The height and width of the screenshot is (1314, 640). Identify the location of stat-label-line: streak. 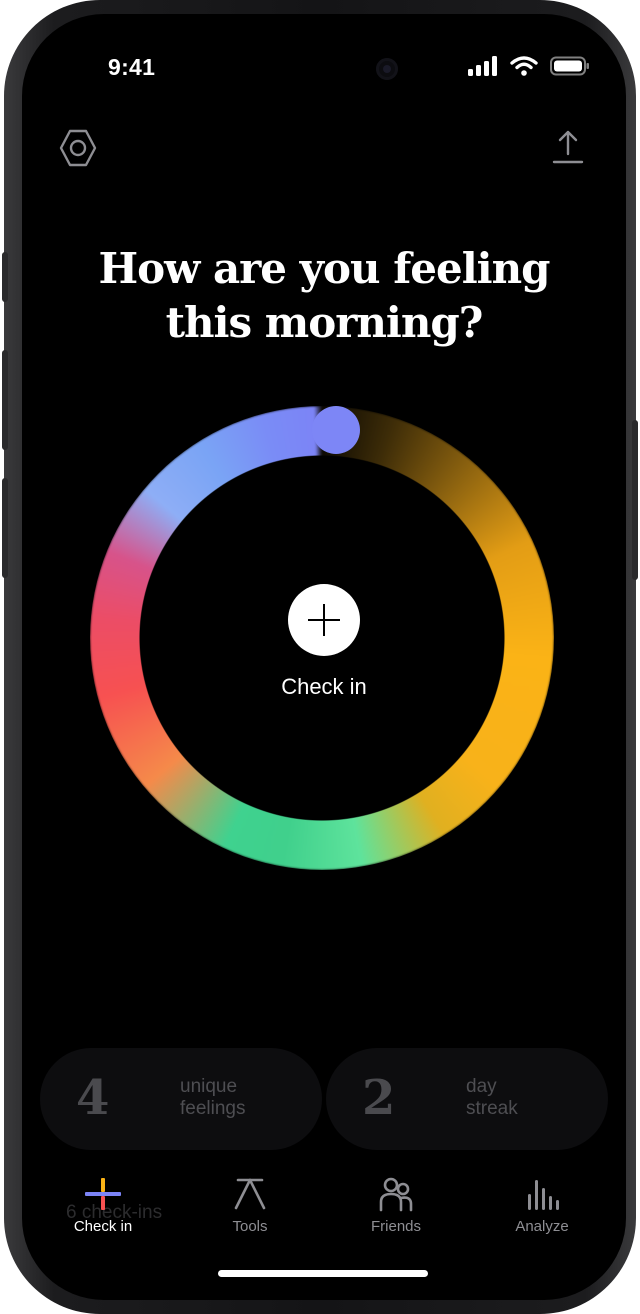
(492, 1108).